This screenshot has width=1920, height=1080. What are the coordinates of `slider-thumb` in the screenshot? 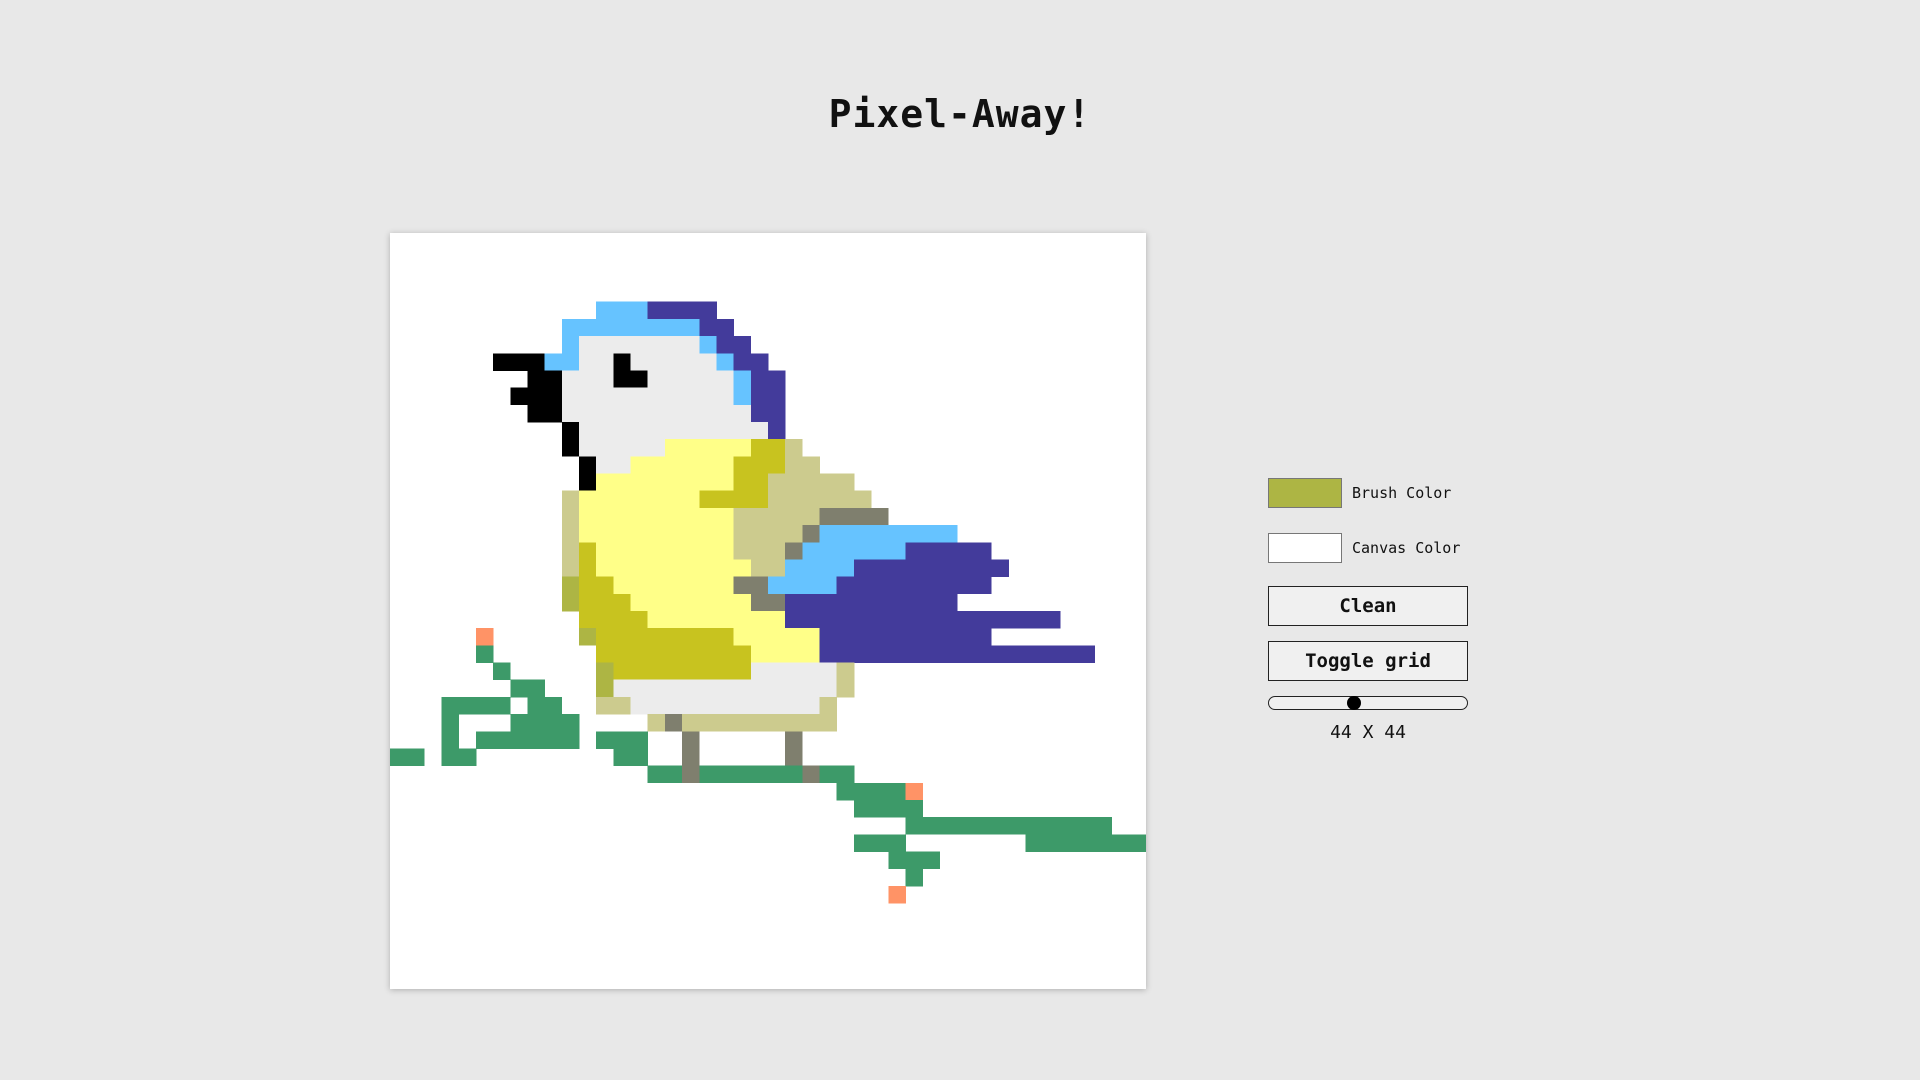 It's located at (1354, 703).